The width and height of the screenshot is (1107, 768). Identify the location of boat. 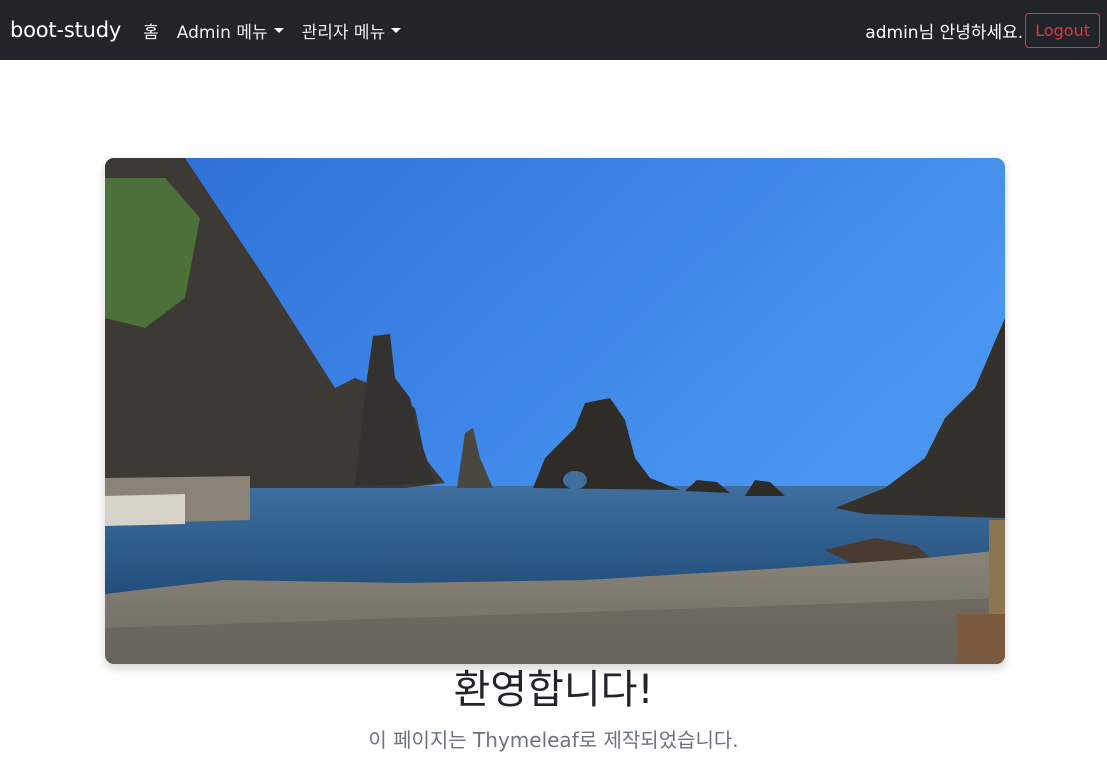
(145, 510).